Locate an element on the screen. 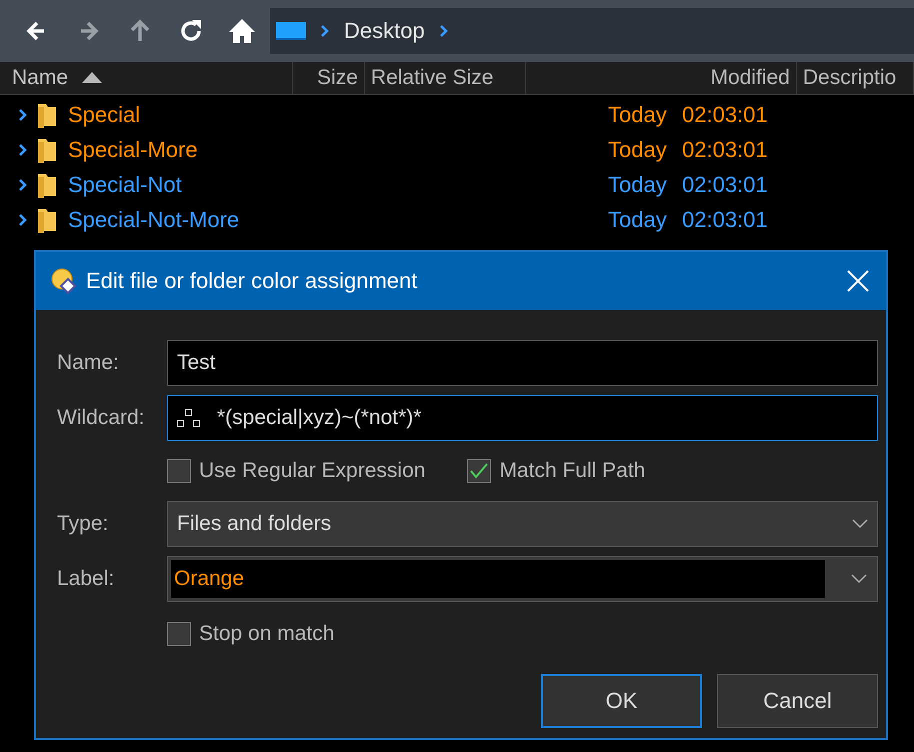  field-label: Label: is located at coordinates (86, 579).